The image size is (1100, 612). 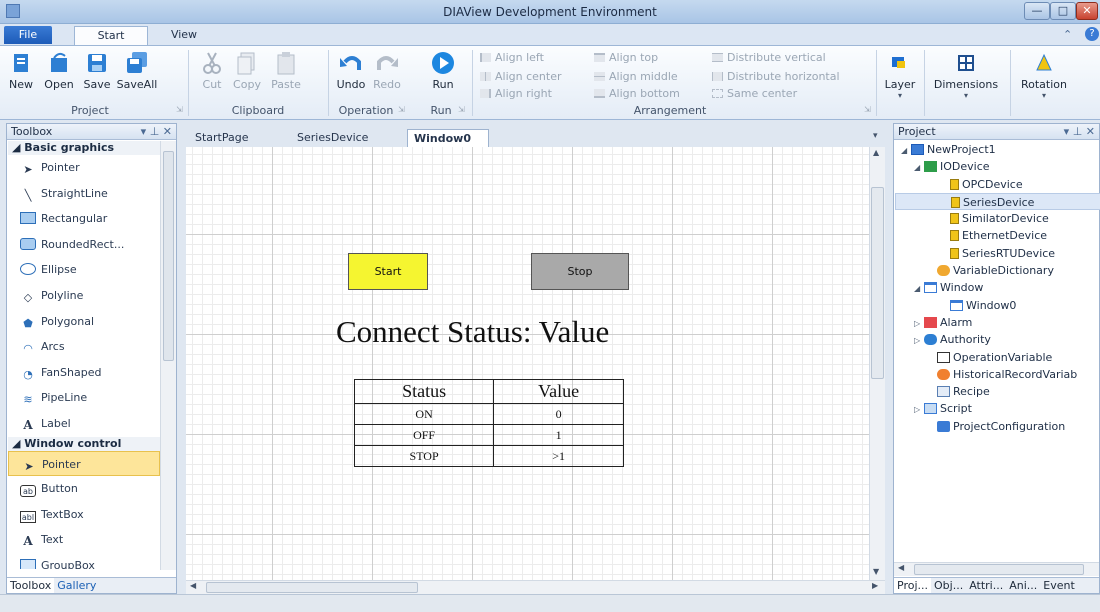 I want to click on control-pointer: ➤ Pointer, so click(x=84, y=463).